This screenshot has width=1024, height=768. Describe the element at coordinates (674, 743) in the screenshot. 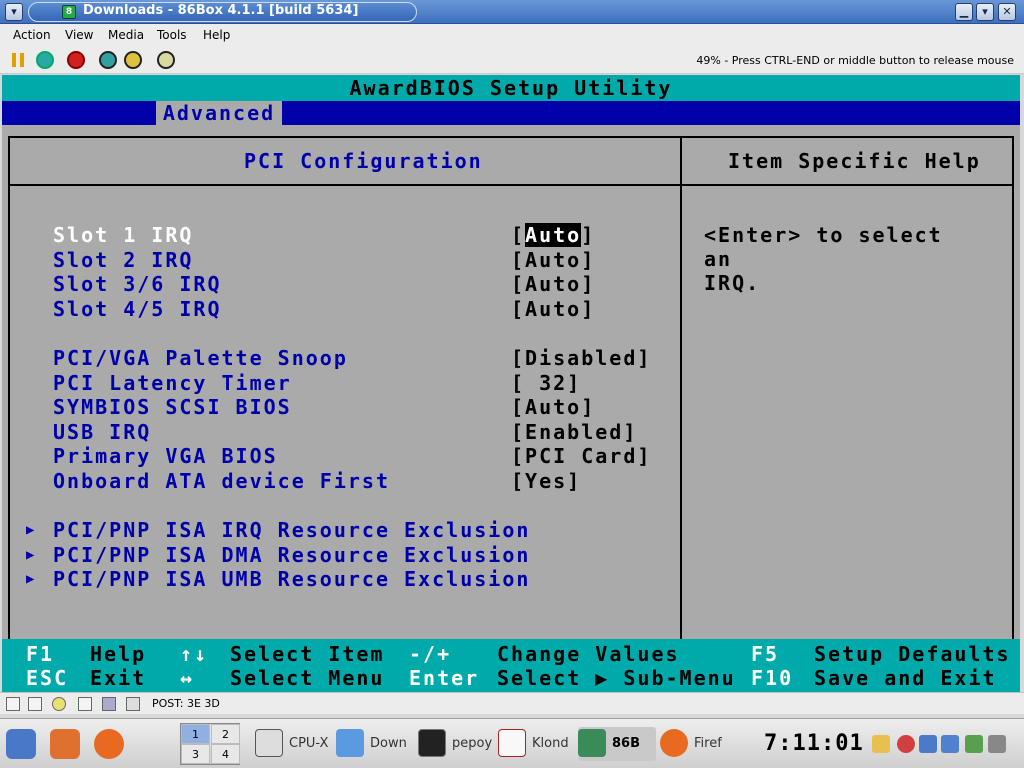

I see `firefox-icon` at that location.